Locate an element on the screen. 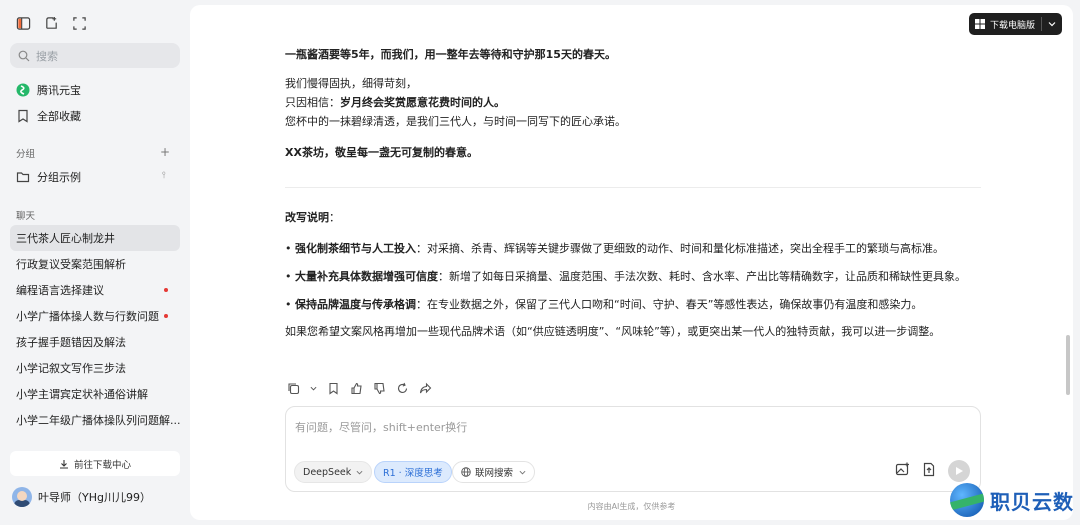 The image size is (1080, 525). nav-yuanbao-label: 腾讯元宝 is located at coordinates (59, 90).